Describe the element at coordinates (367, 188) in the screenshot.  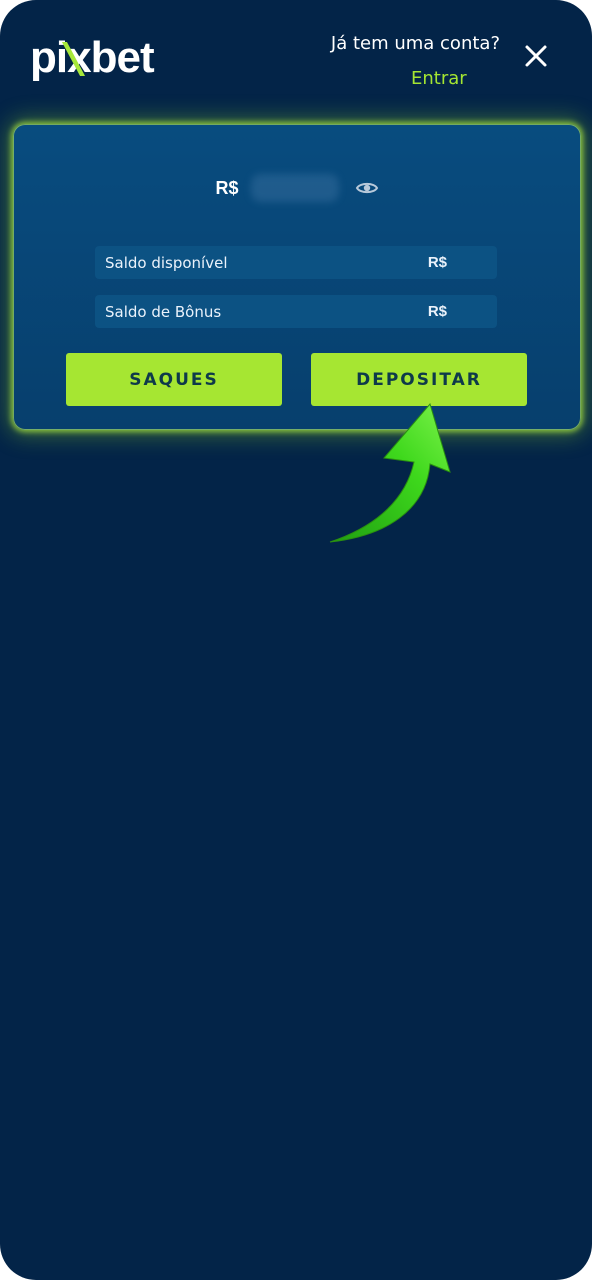
I see `eye-icon` at that location.